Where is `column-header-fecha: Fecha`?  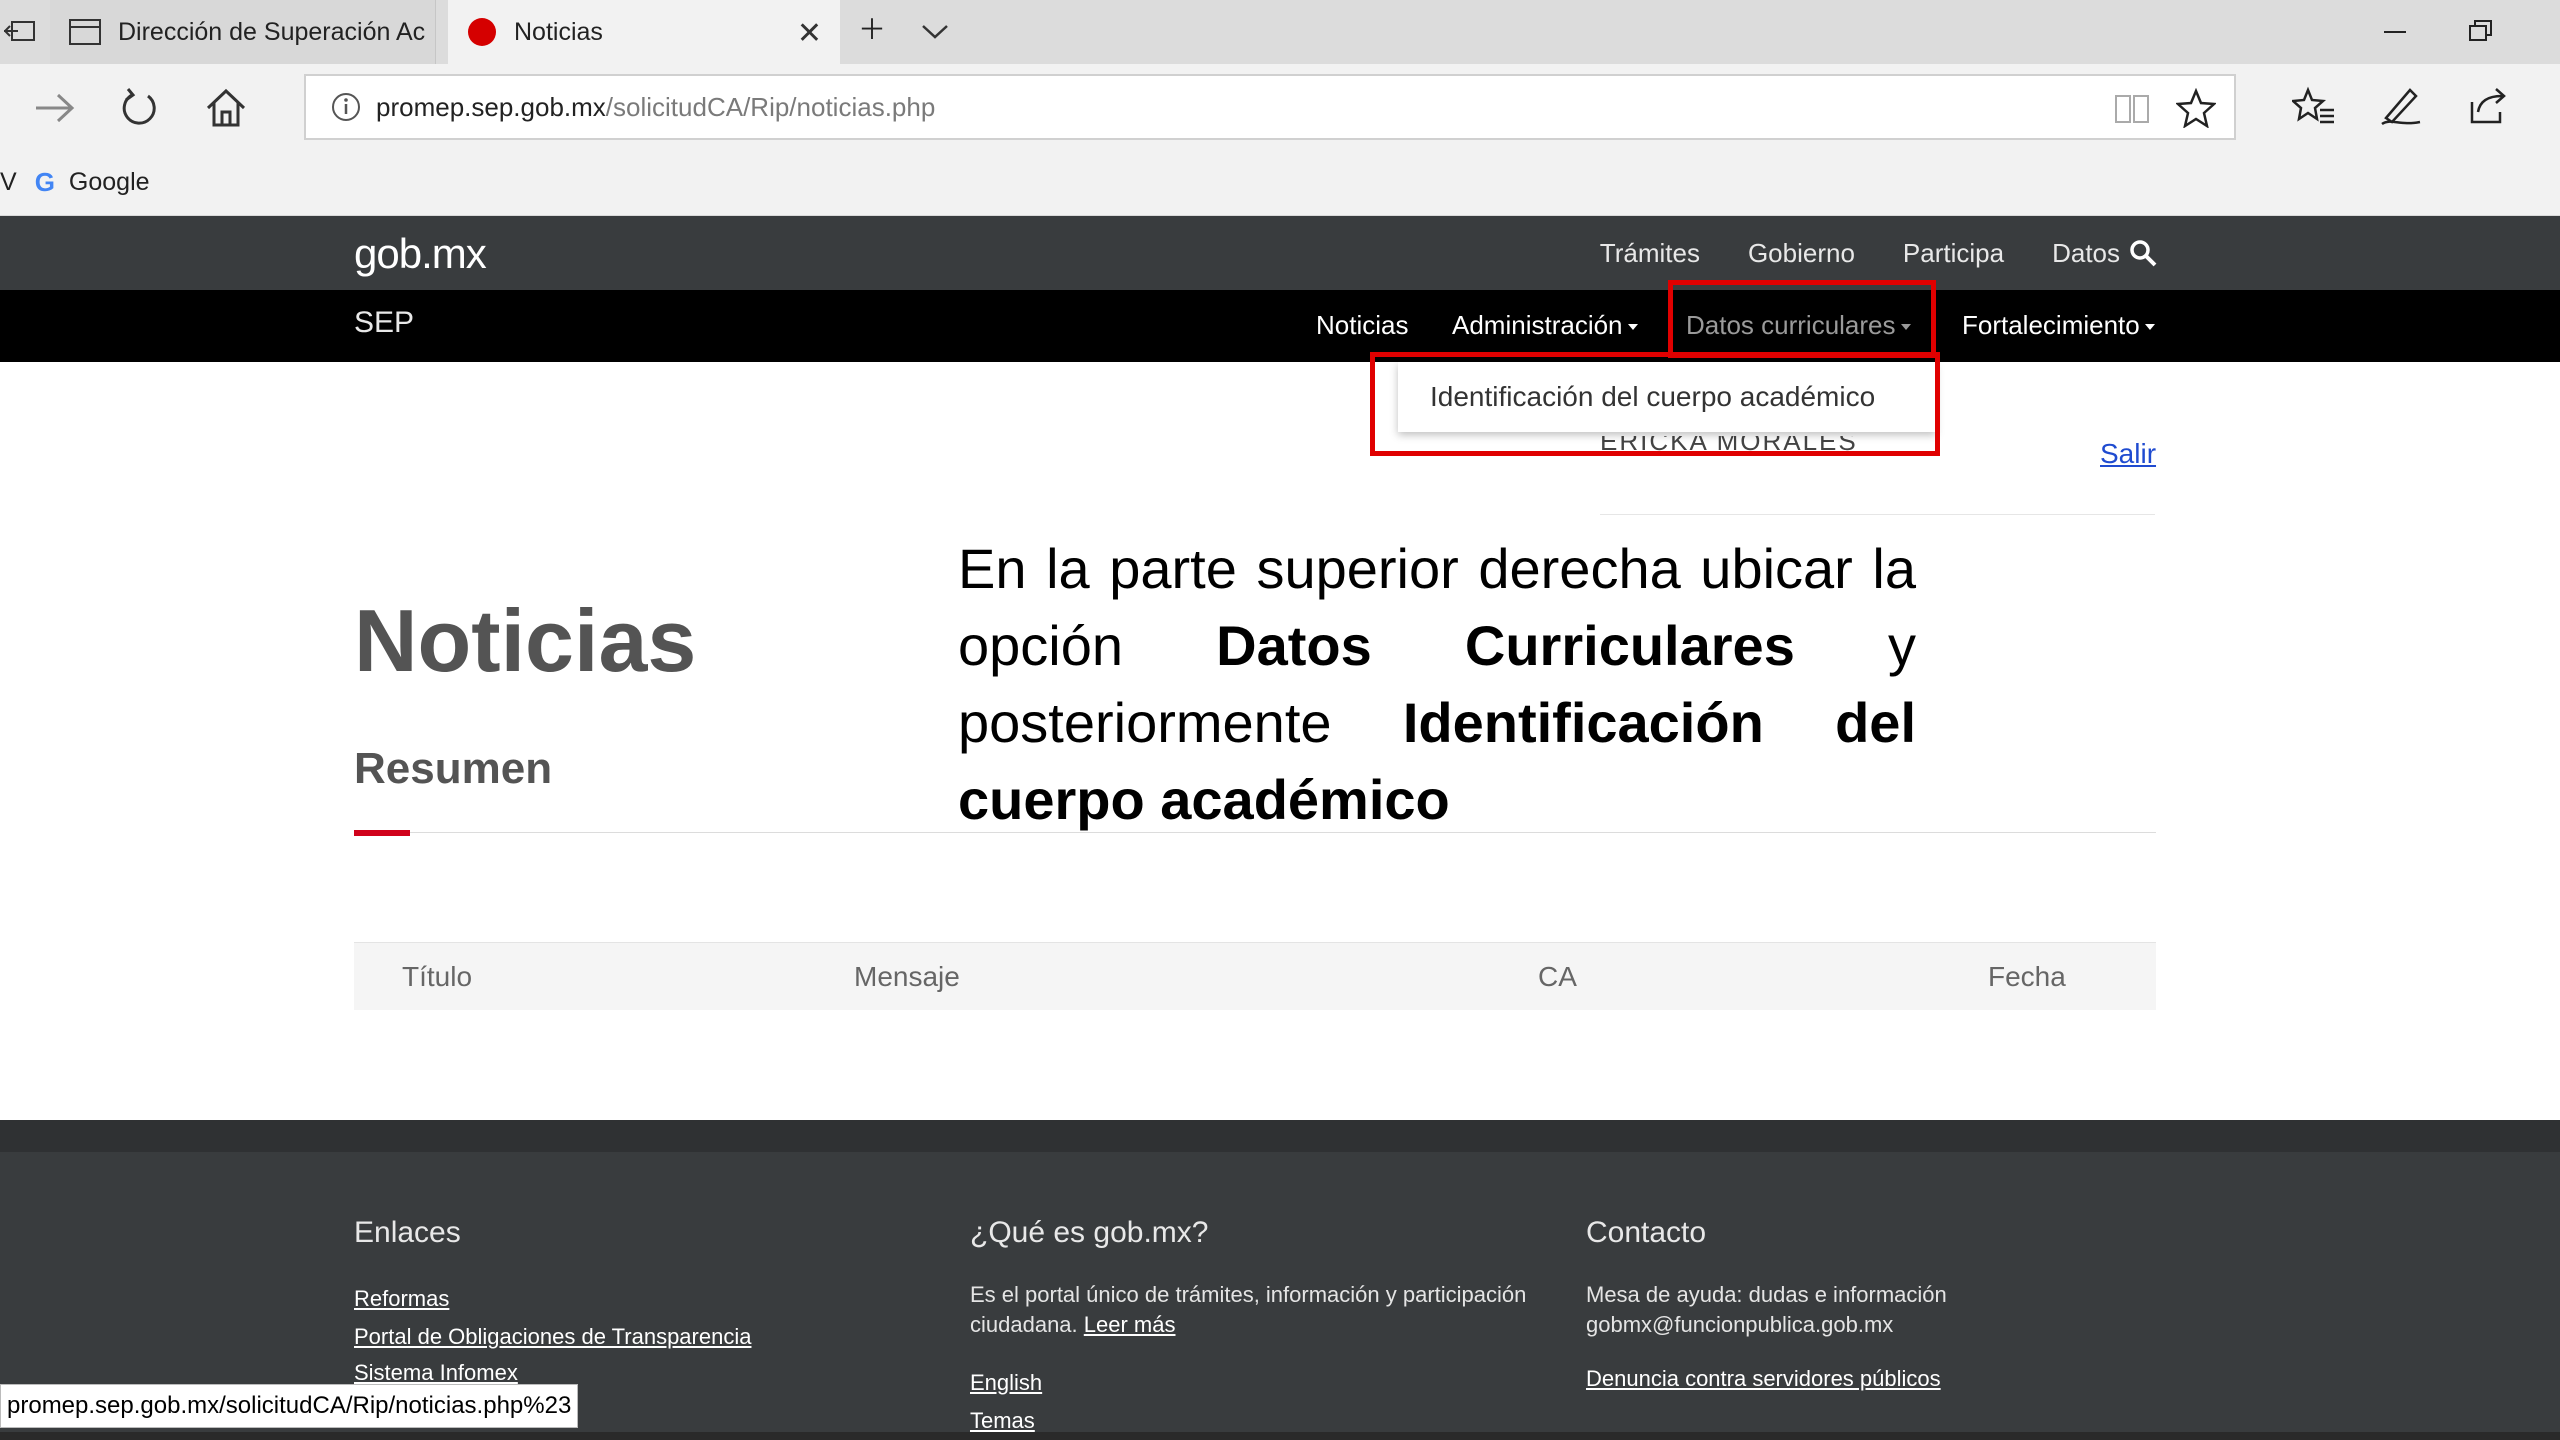 column-header-fecha: Fecha is located at coordinates (2027, 976).